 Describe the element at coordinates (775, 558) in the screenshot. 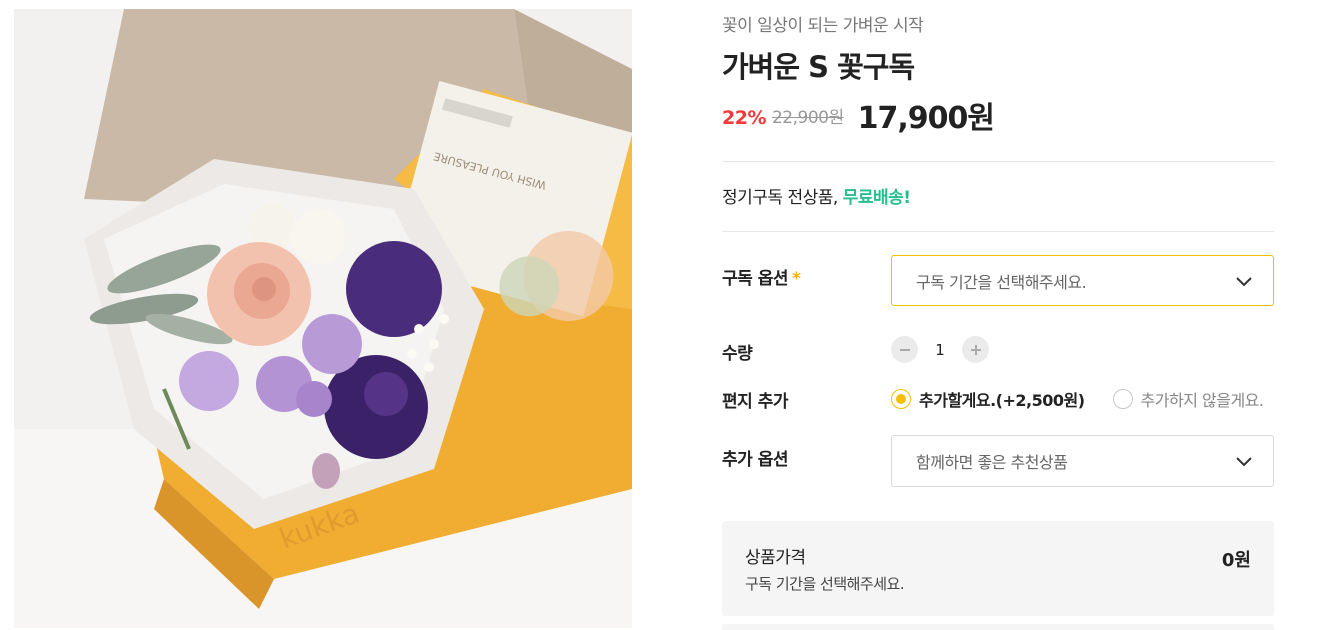

I see `summary-title: 상품가격` at that location.